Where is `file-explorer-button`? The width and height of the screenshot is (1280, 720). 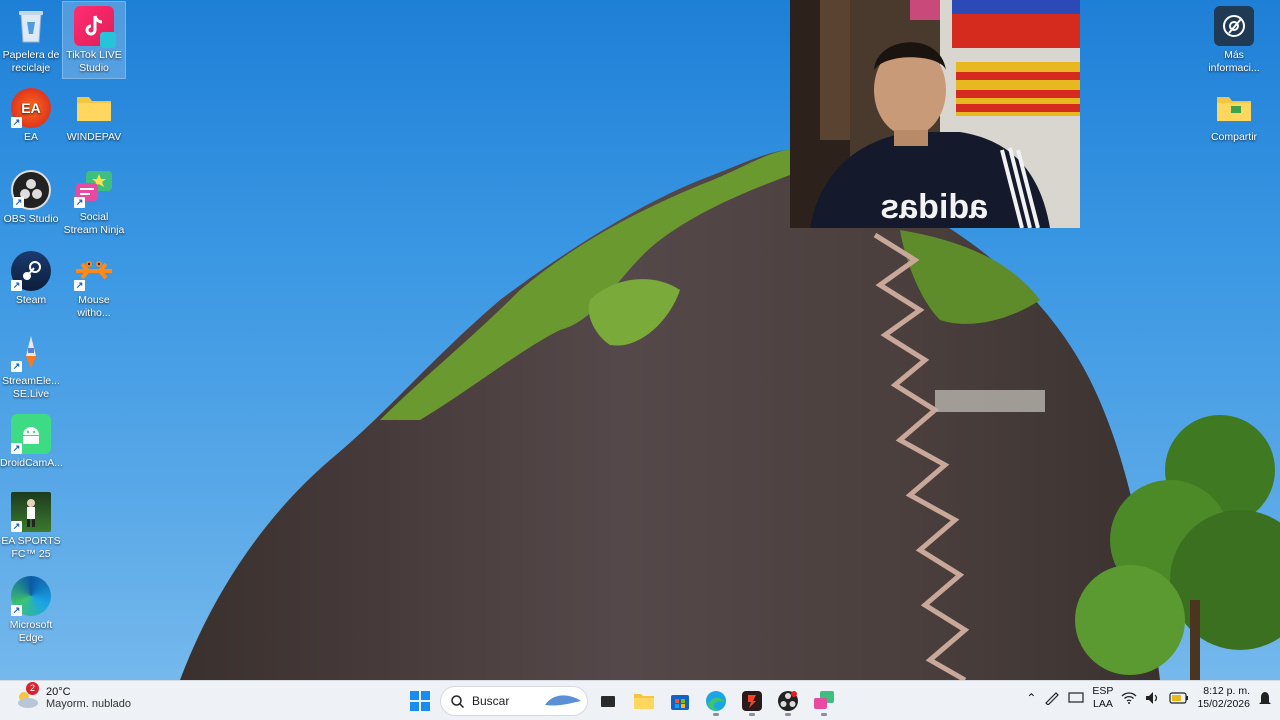 file-explorer-button is located at coordinates (644, 701).